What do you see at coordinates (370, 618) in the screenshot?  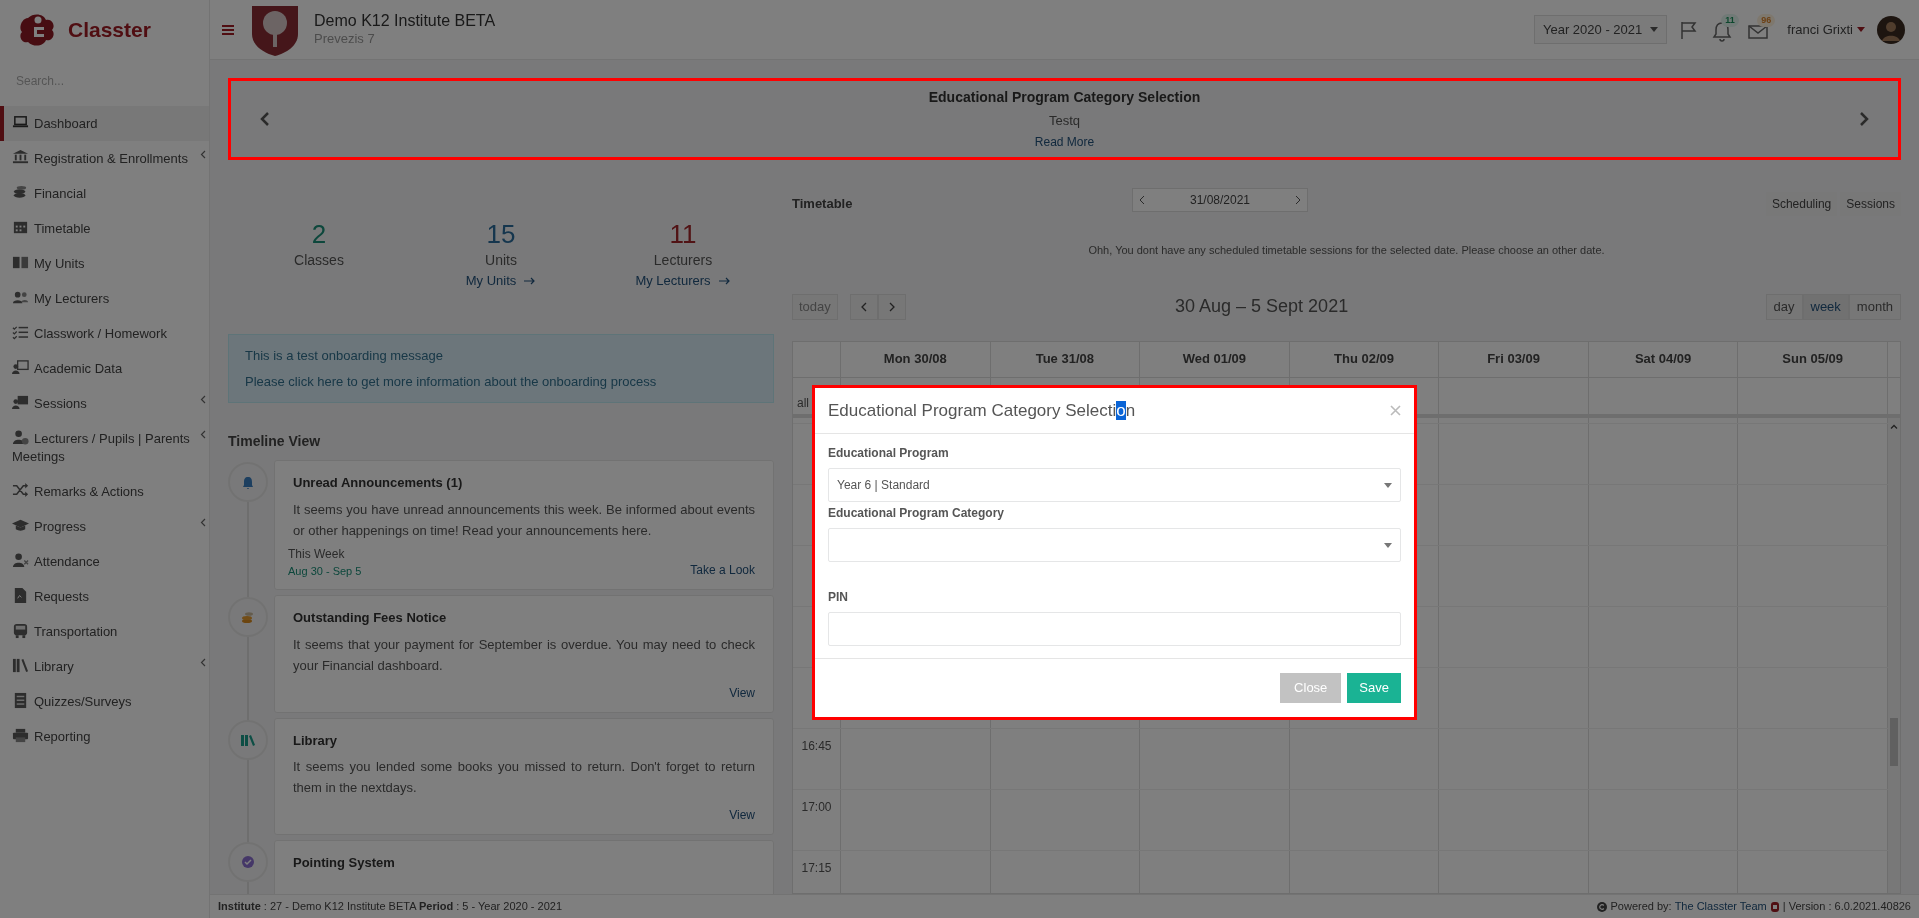 I see `card-title: Outstanding Fees Notice` at bounding box center [370, 618].